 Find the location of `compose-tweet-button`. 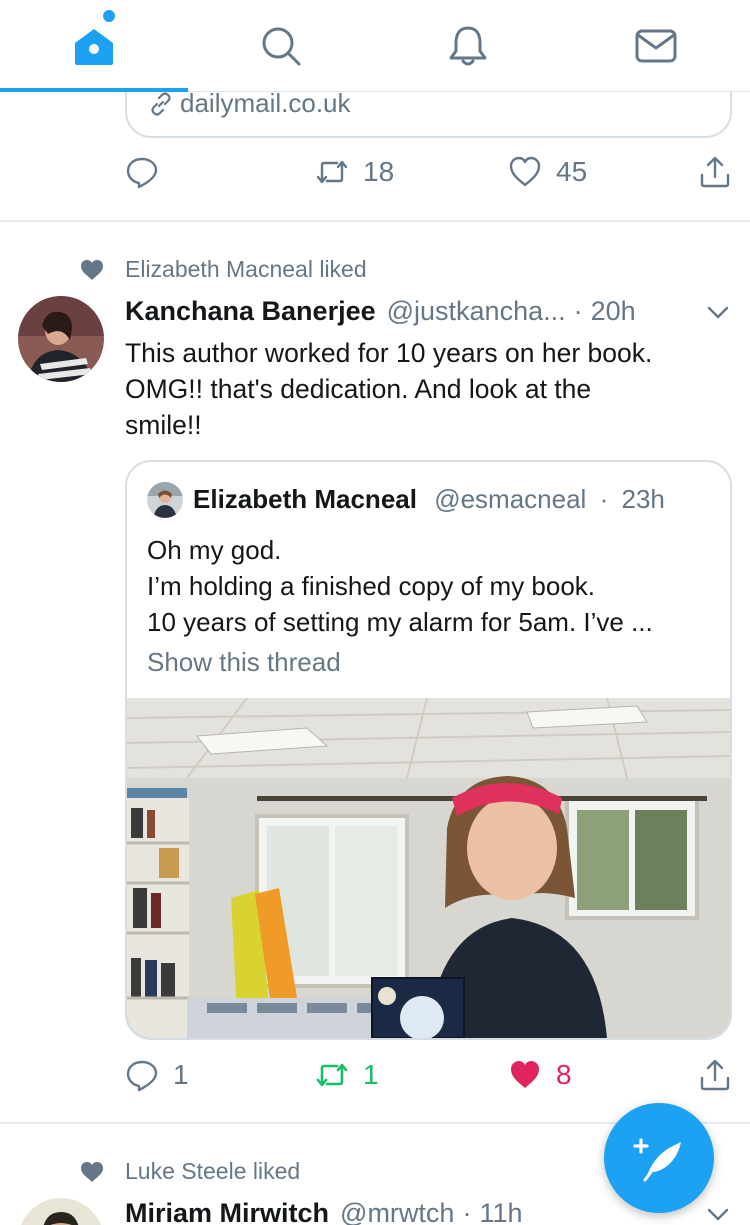

compose-tweet-button is located at coordinates (659, 1158).